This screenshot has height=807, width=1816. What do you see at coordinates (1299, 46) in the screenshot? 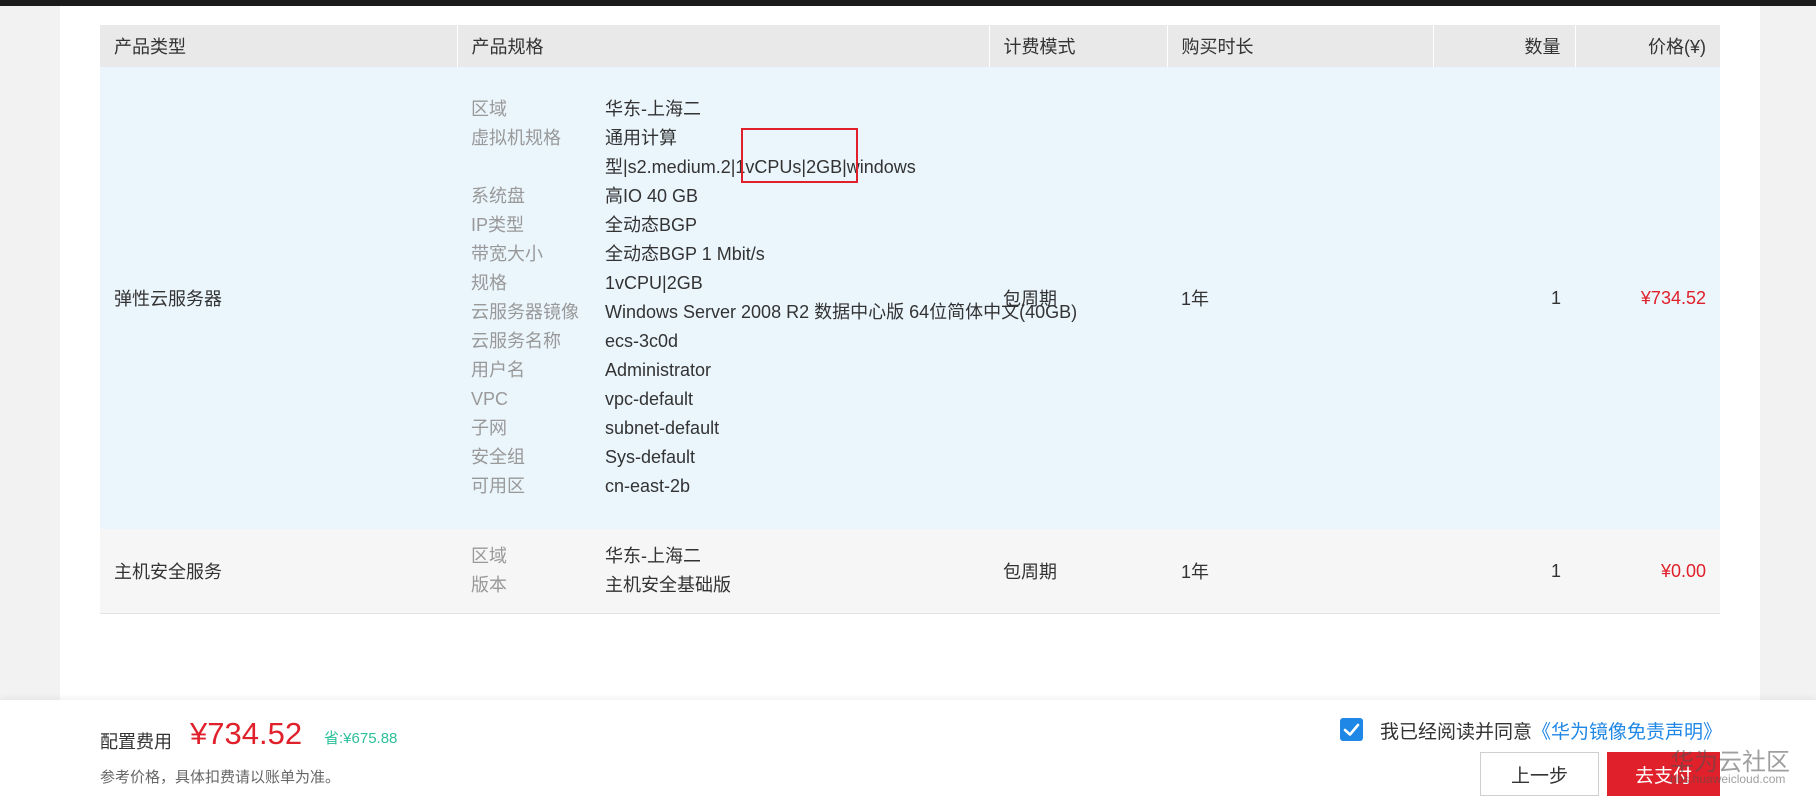
I see `header-duration: 购买时长` at bounding box center [1299, 46].